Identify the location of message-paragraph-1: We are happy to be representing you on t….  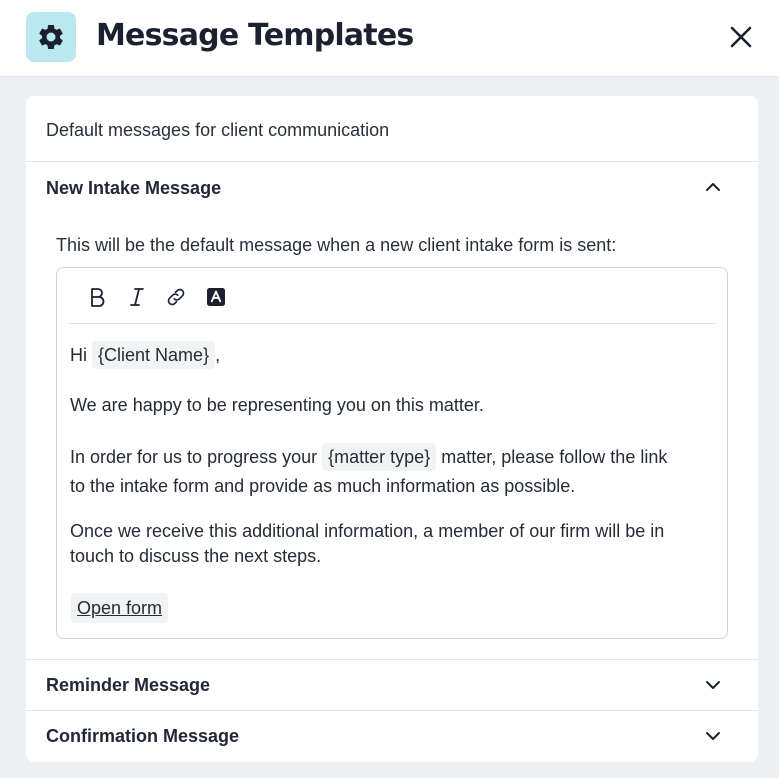
(277, 405).